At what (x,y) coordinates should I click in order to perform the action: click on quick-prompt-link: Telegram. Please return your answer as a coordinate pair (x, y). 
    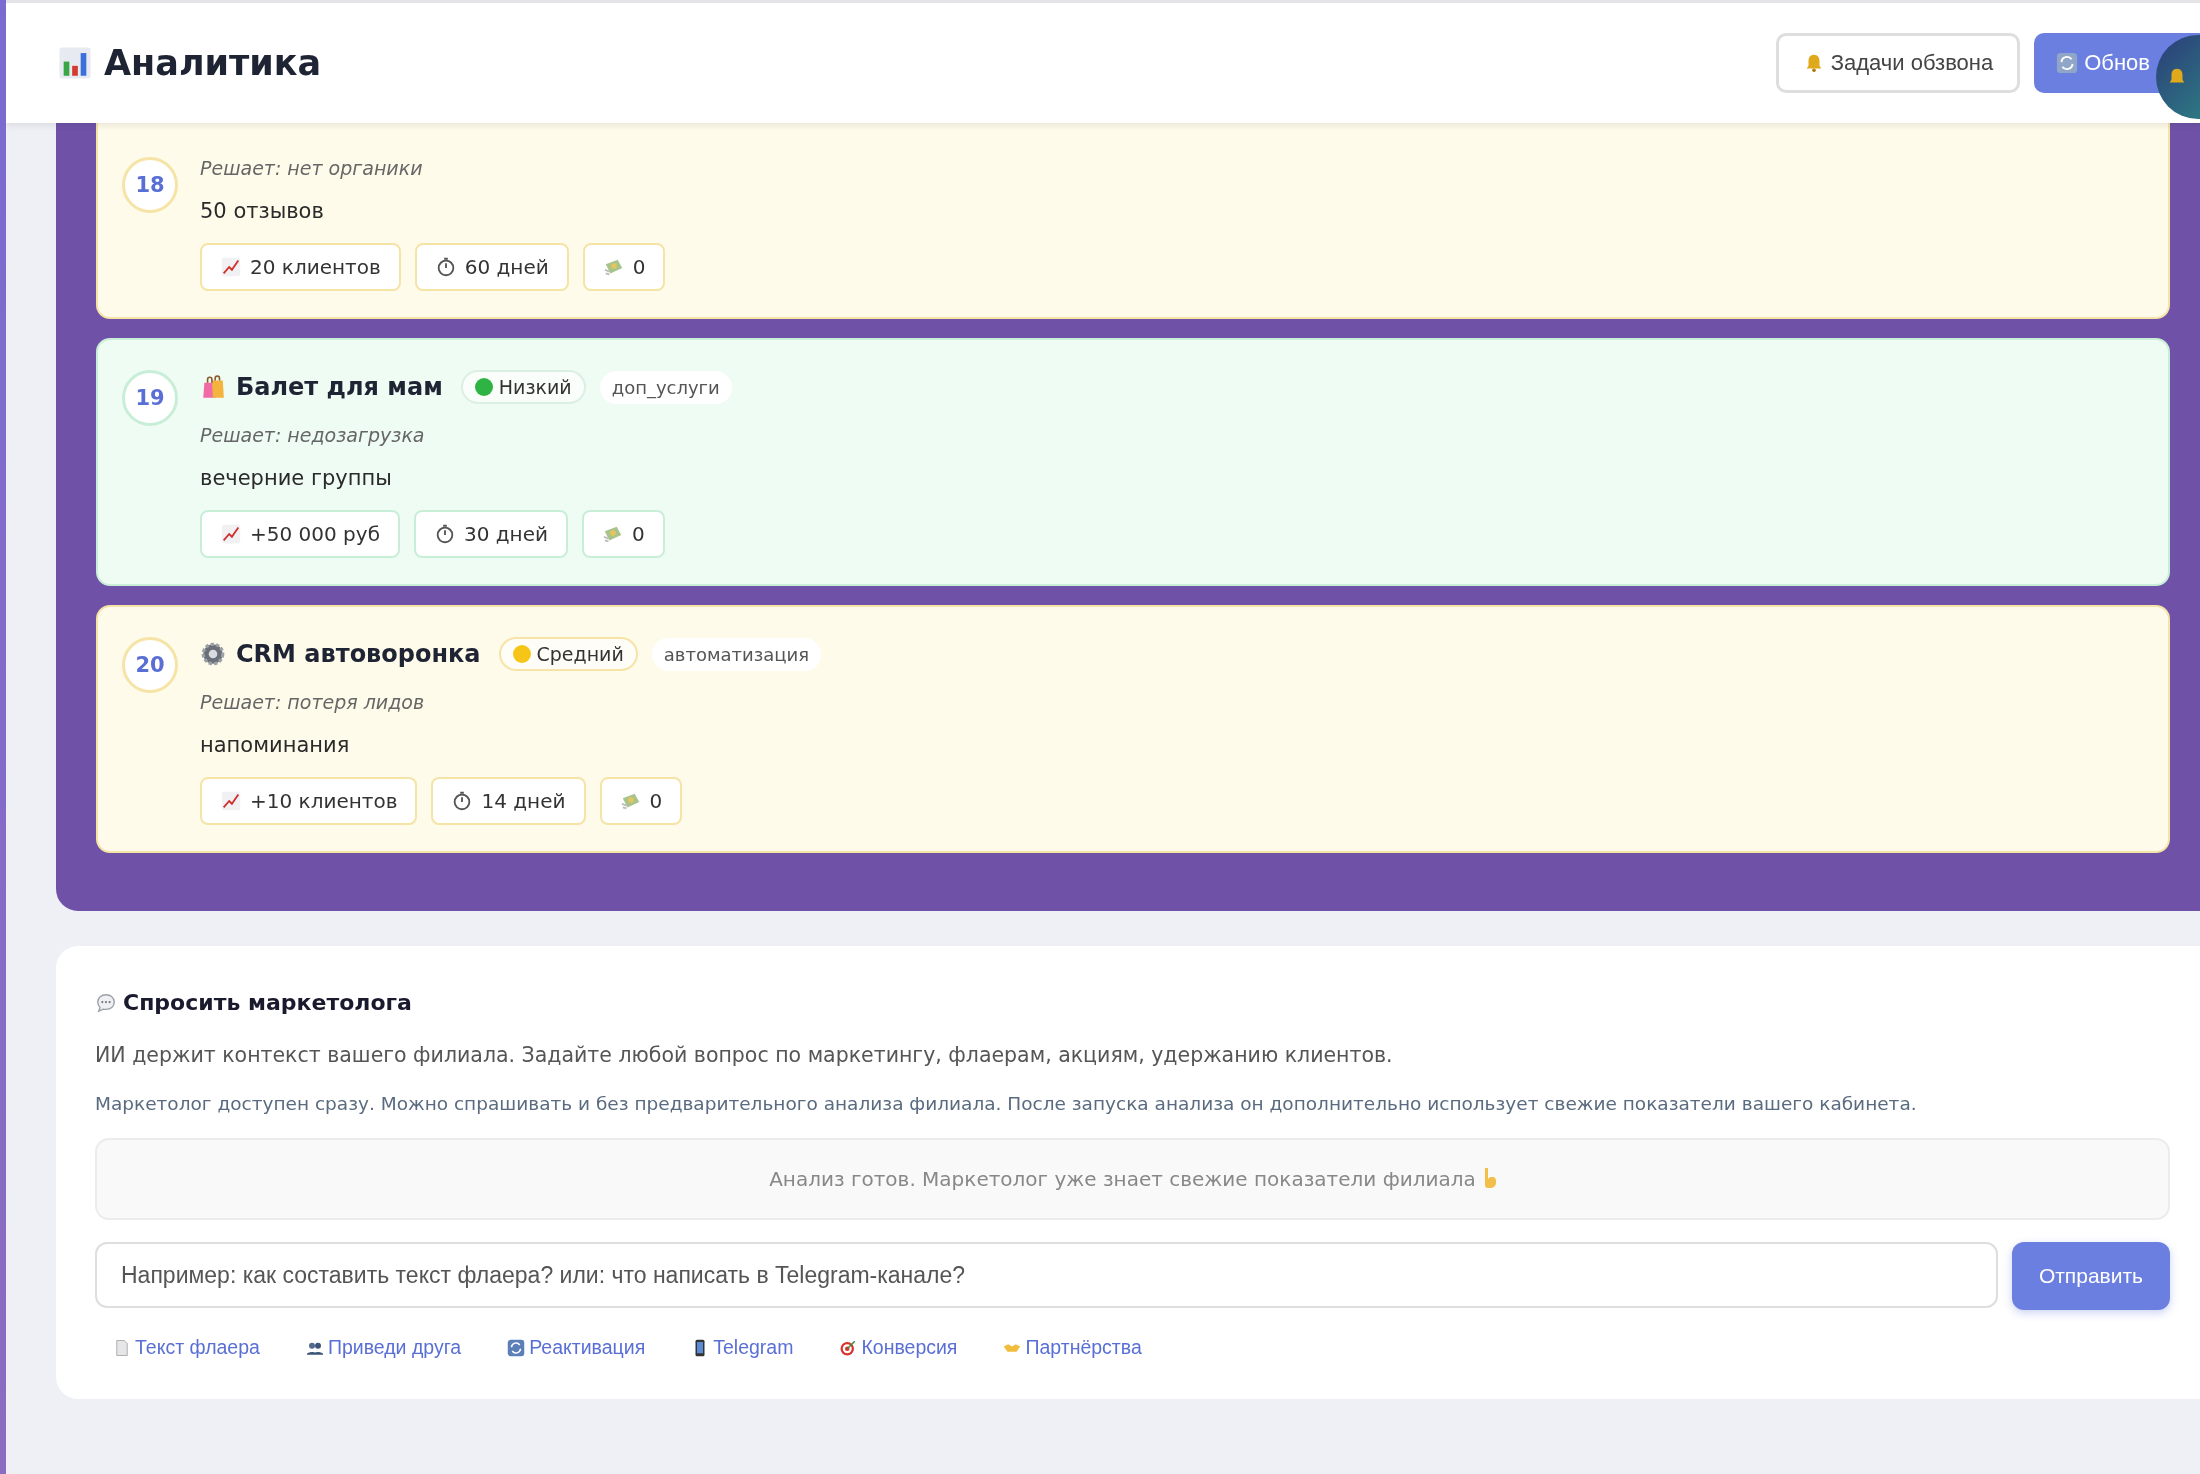
    Looking at the image, I should click on (742, 1347).